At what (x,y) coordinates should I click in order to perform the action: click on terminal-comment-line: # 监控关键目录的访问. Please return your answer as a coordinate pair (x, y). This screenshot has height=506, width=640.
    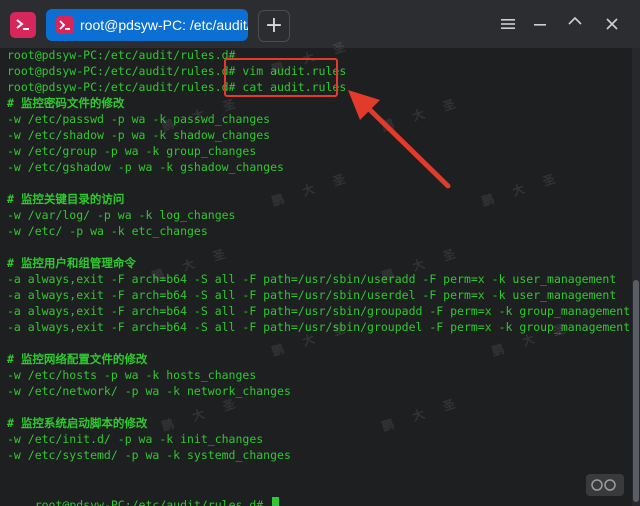
    Looking at the image, I should click on (66, 199).